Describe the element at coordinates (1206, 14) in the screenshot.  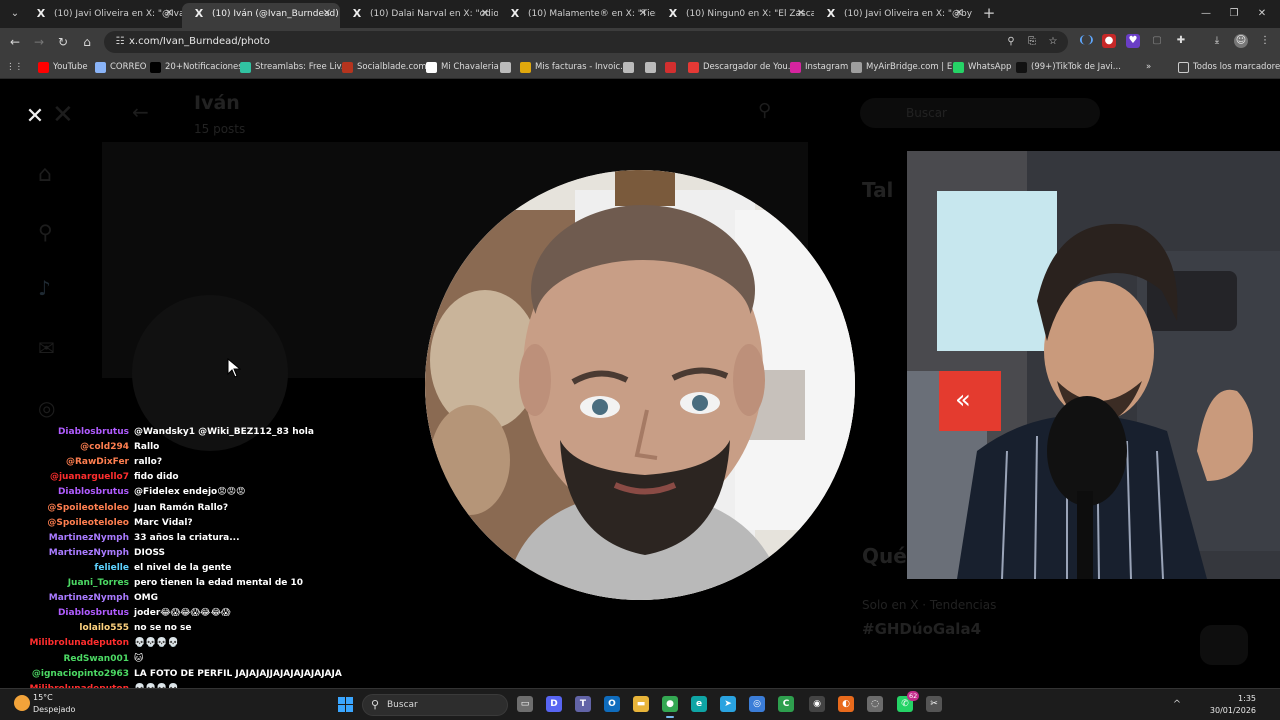
I see `minimize-icon: —` at that location.